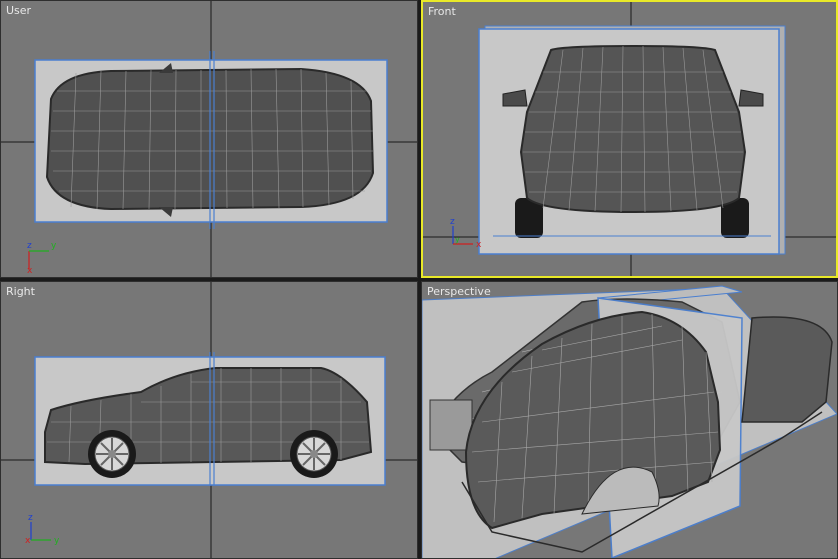 This screenshot has height=559, width=838. Describe the element at coordinates (633, 129) in the screenshot. I see `car-body-front` at that location.